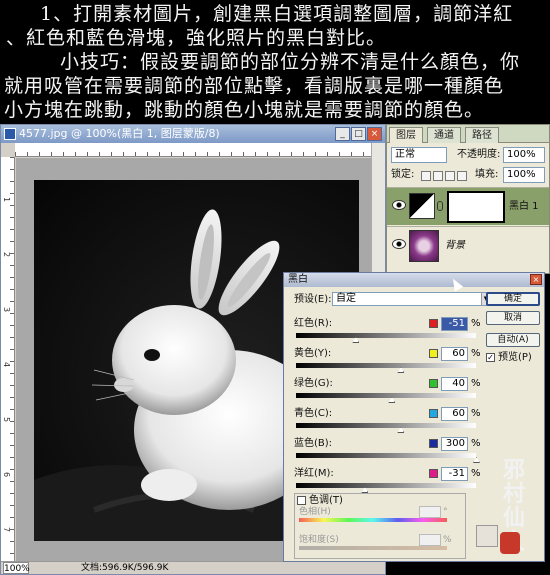  I want to click on document-title: 4577.jpg @ 100%(黑白 1, 图层蒙版/8), so click(119, 133).